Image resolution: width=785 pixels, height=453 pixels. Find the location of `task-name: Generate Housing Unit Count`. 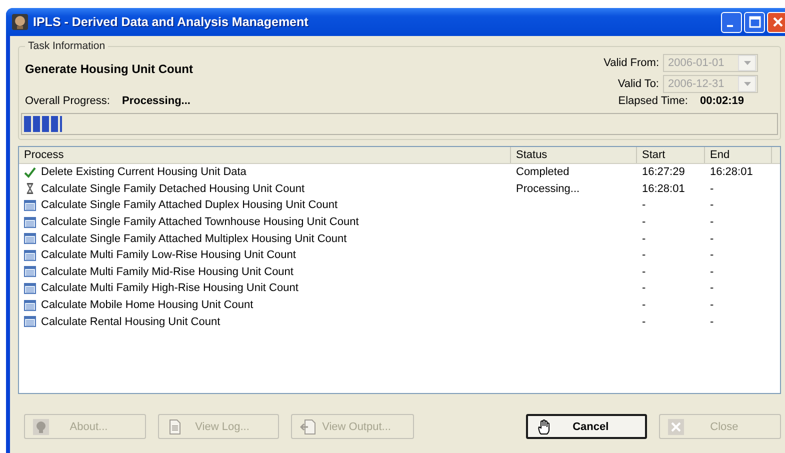

task-name: Generate Housing Unit Count is located at coordinates (109, 70).